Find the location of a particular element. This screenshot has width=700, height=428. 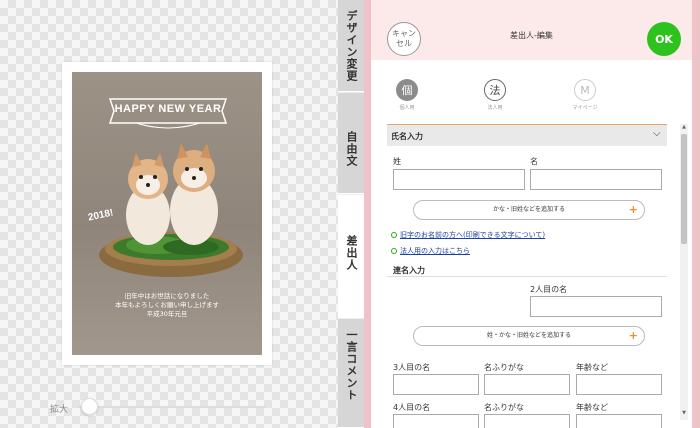

shiba-dogs-illustration is located at coordinates (171, 210).